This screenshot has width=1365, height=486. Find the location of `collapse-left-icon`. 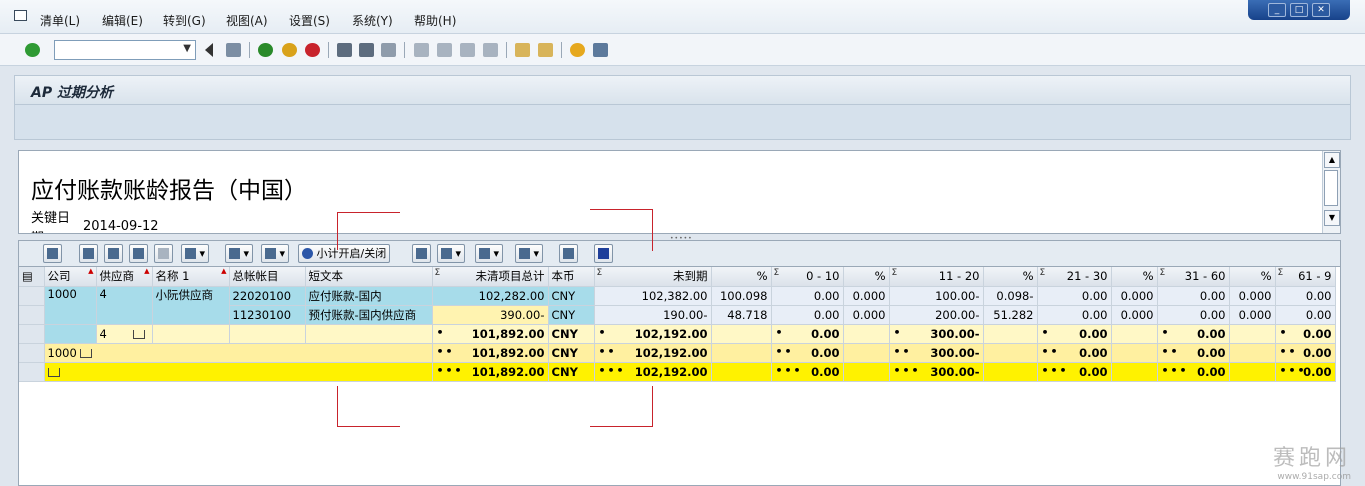

collapse-left-icon is located at coordinates (208, 50).